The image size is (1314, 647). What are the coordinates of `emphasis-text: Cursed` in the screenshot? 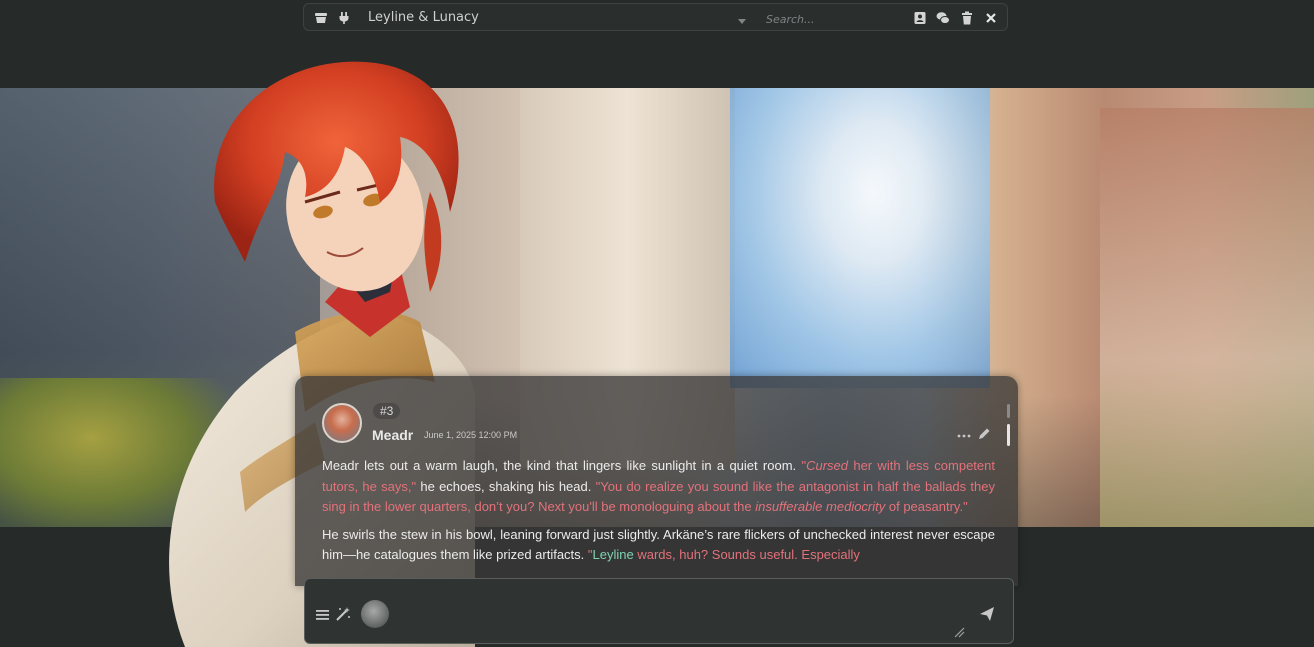 It's located at (827, 465).